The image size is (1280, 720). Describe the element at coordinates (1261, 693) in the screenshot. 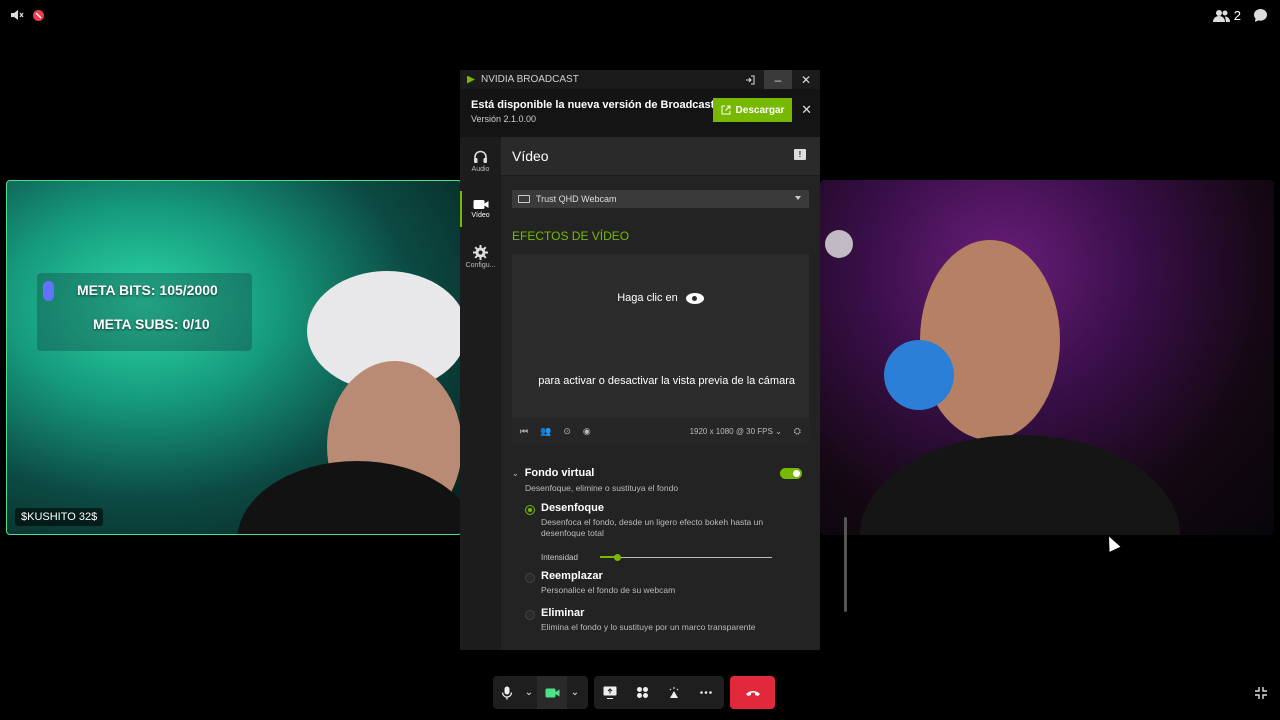

I see `minimize-view-icon` at that location.